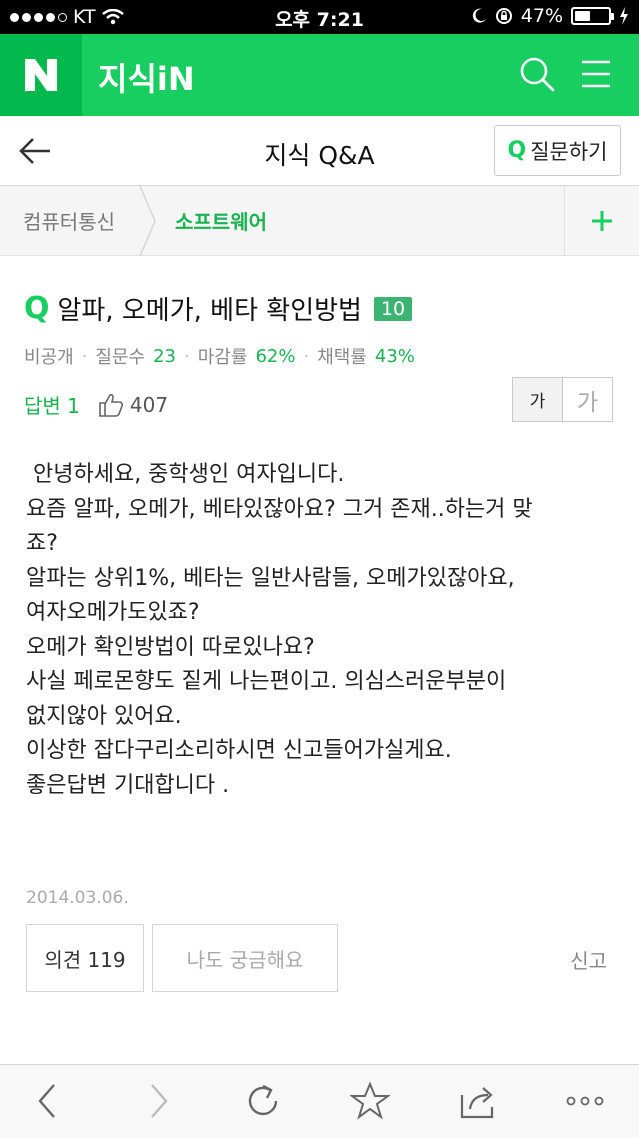 This screenshot has height=1138, width=639. What do you see at coordinates (517, 150) in the screenshot?
I see `ask-q-icon: Q` at bounding box center [517, 150].